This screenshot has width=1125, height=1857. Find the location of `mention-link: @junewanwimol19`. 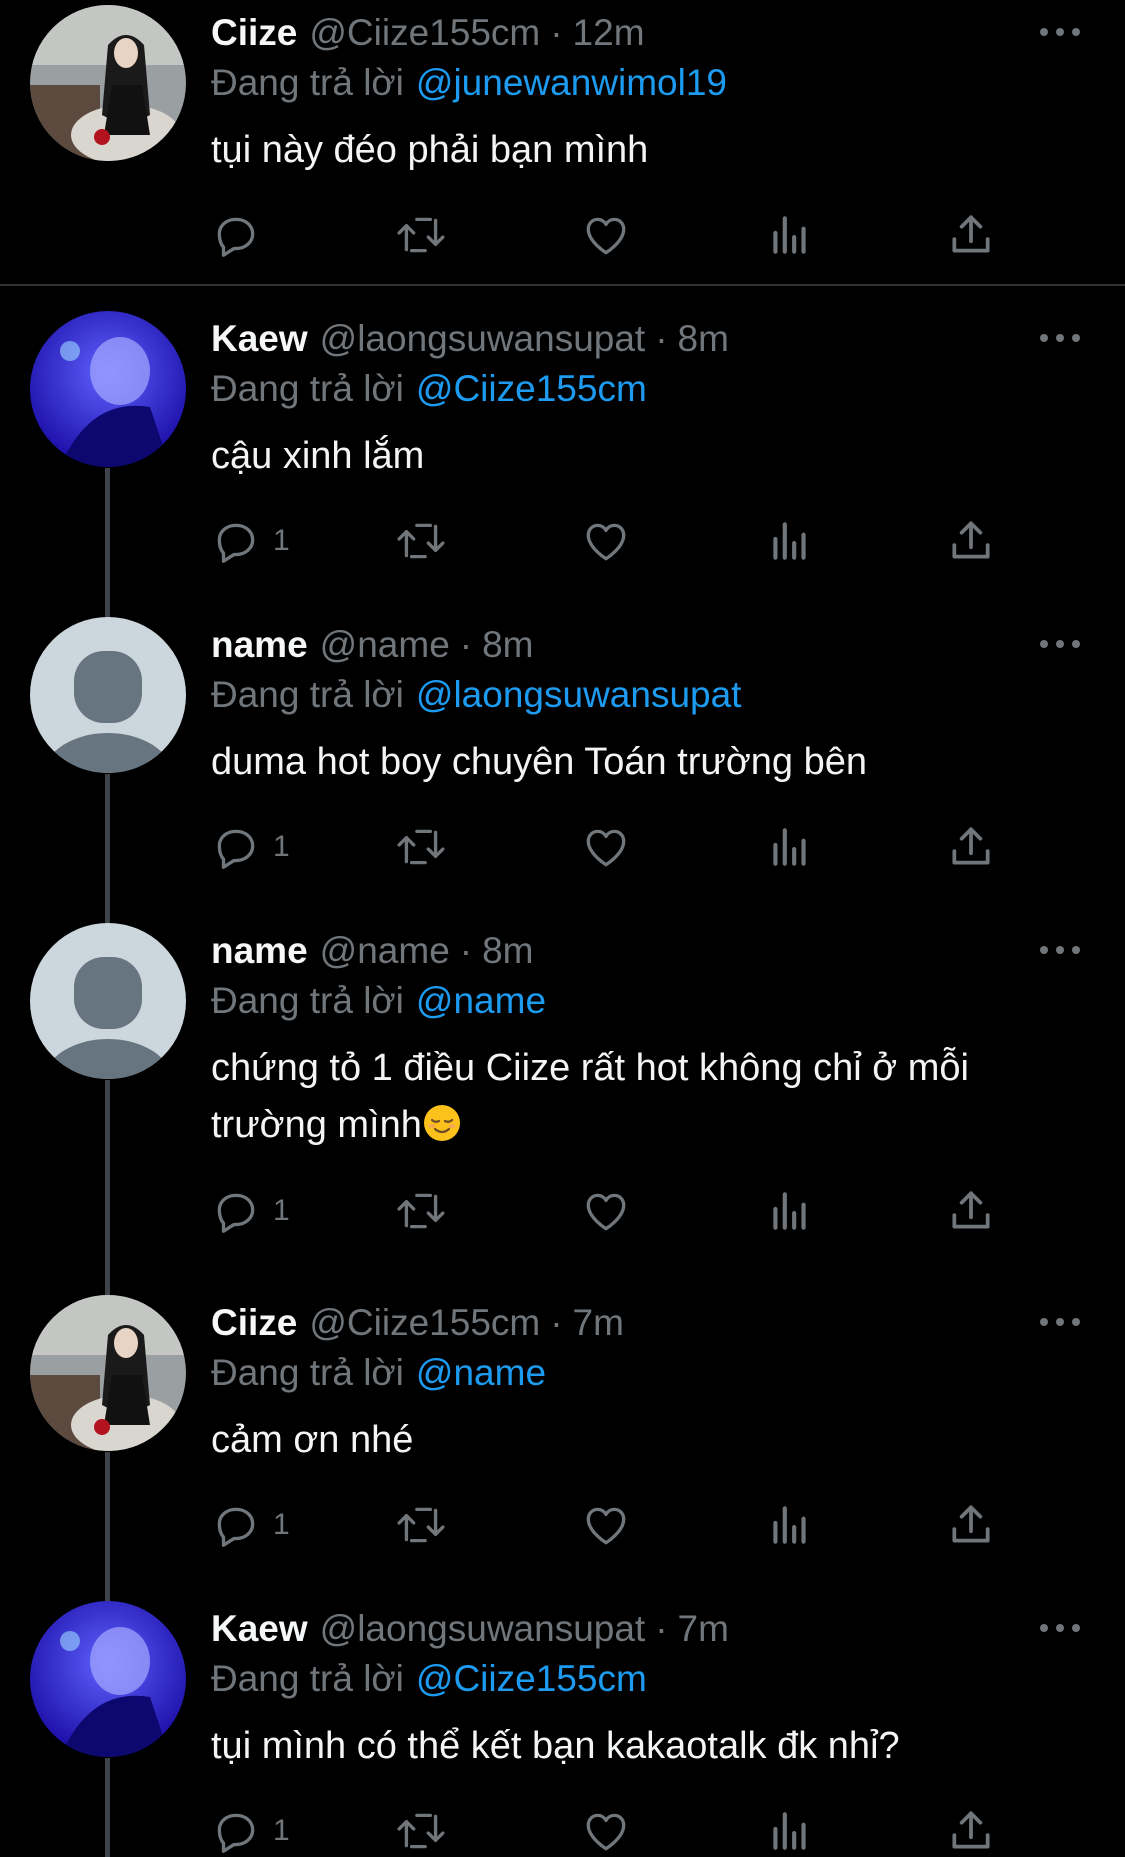

mention-link: @junewanwimol19 is located at coordinates (571, 82).